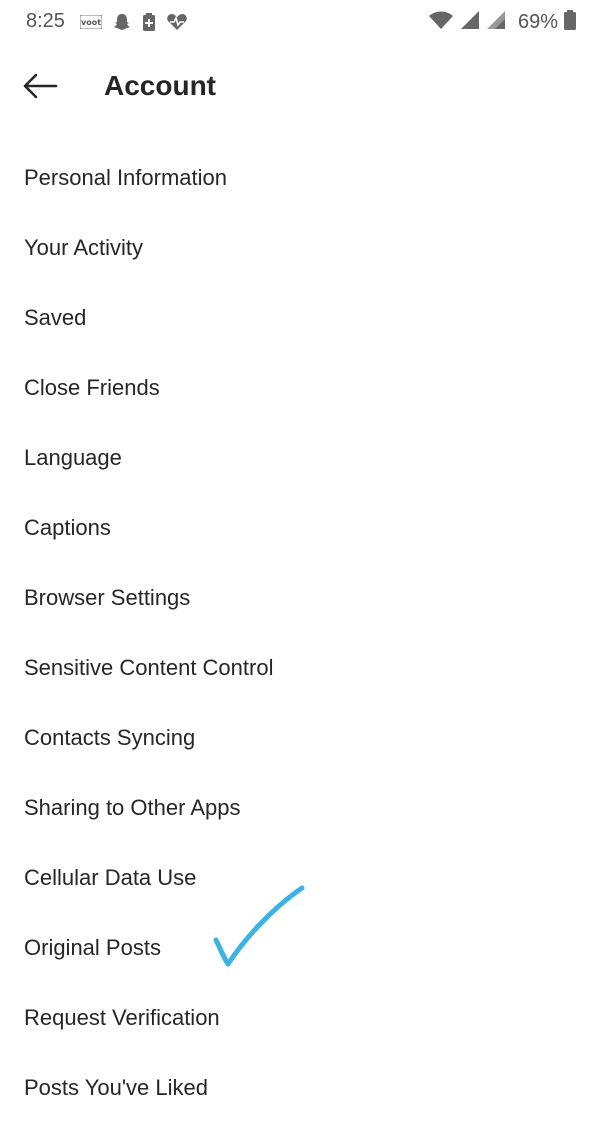 This screenshot has height=1123, width=600. I want to click on menu-item-label: Captions, so click(67, 527).